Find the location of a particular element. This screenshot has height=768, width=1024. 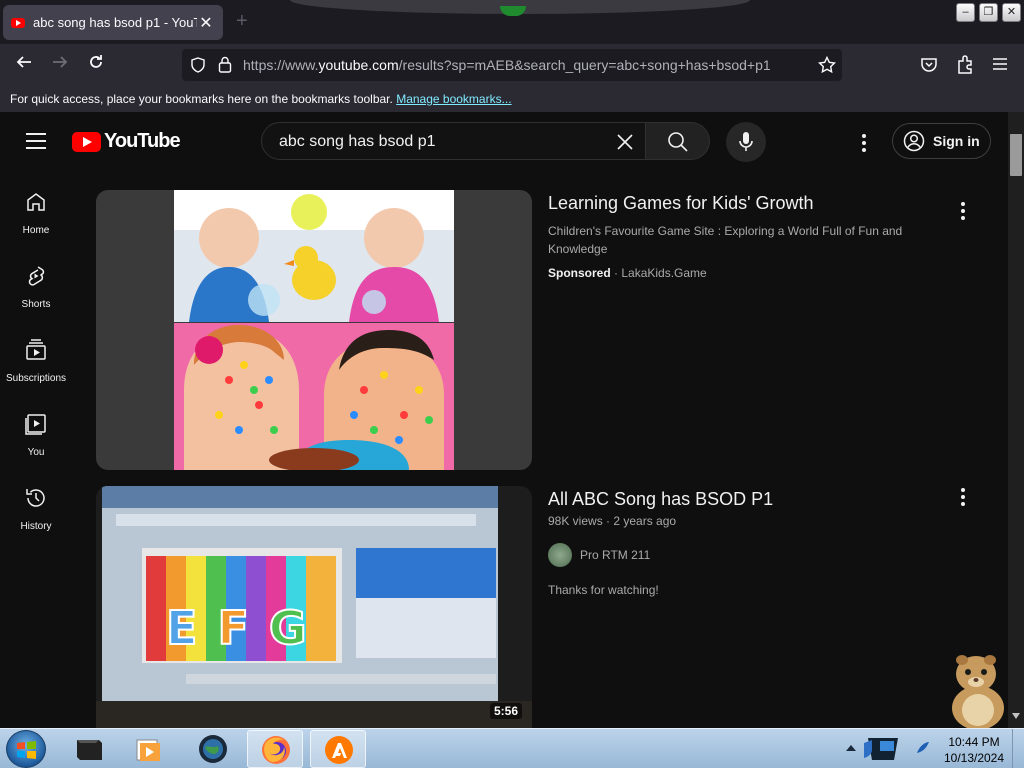

reload-icon is located at coordinates (96, 61).